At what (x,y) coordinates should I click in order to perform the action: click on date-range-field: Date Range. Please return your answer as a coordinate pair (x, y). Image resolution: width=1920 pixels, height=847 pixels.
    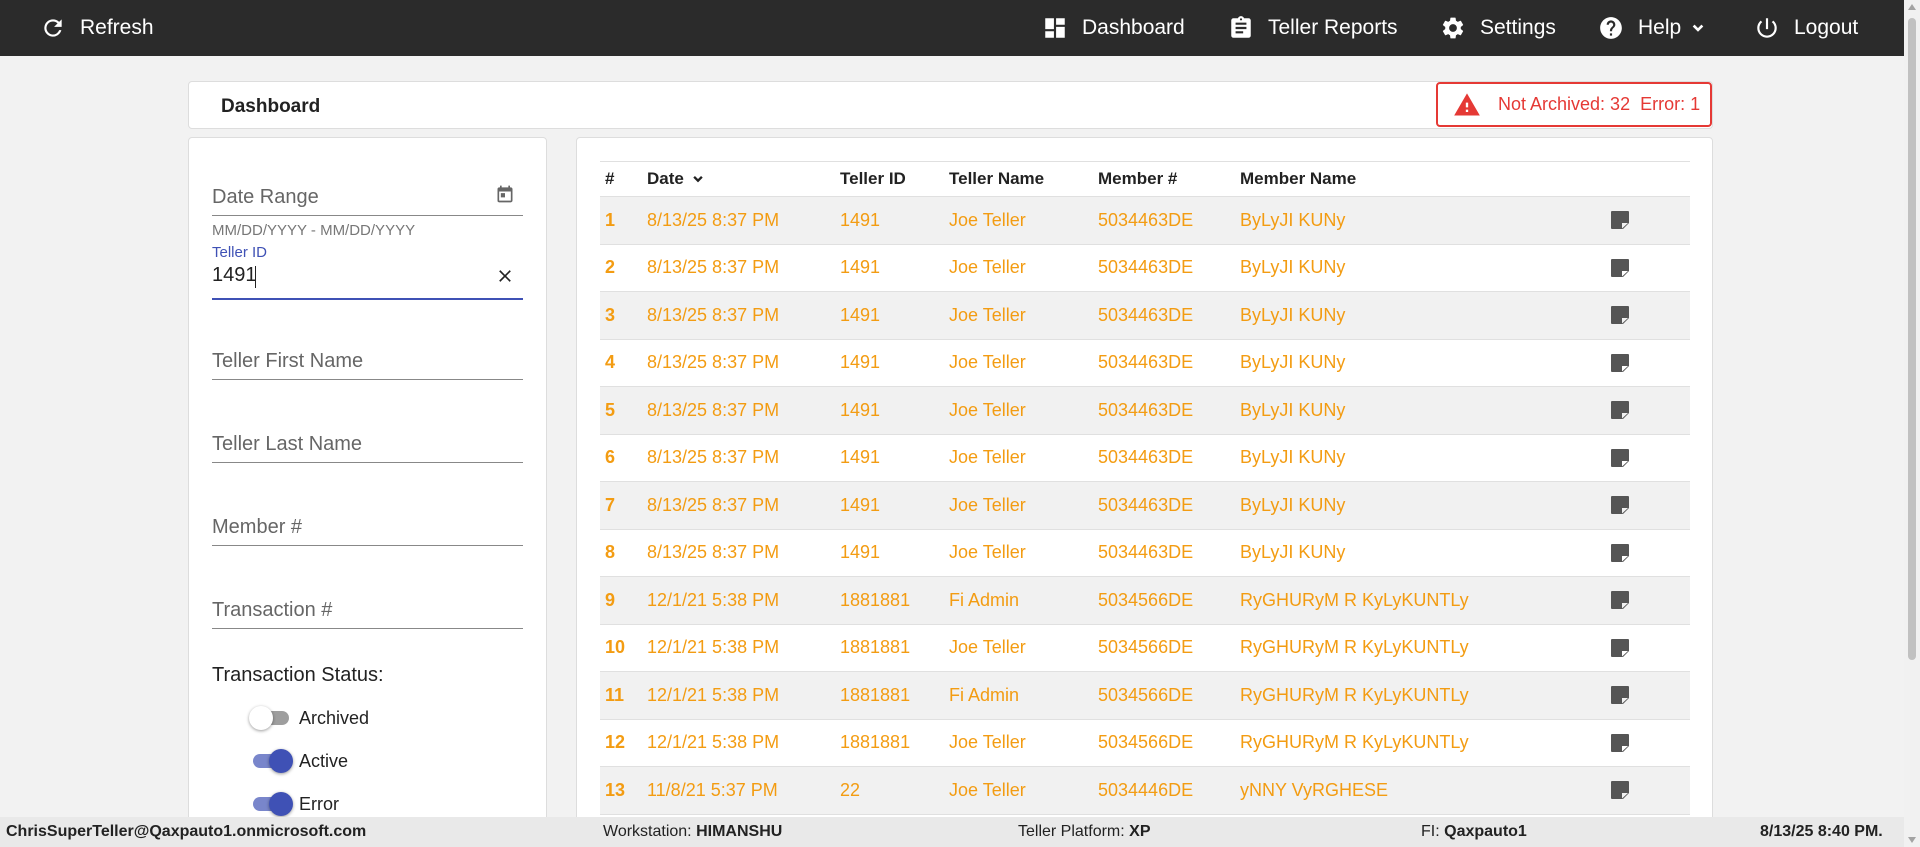
    Looking at the image, I should click on (367, 197).